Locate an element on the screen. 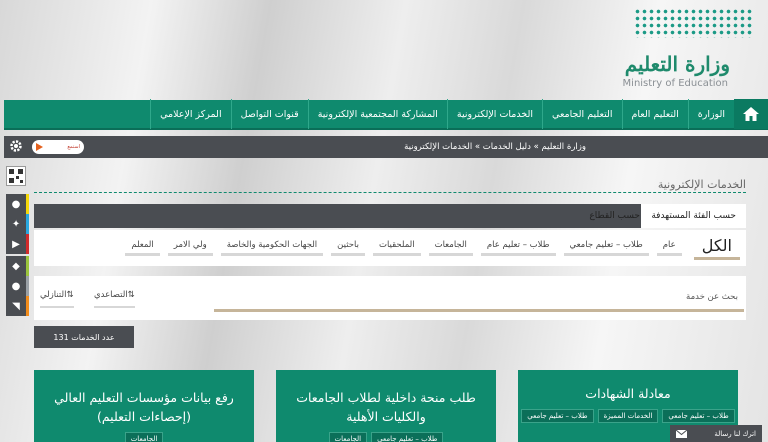 The width and height of the screenshot is (768, 442). sort-desc-icon: ⇅ is located at coordinates (70, 295).